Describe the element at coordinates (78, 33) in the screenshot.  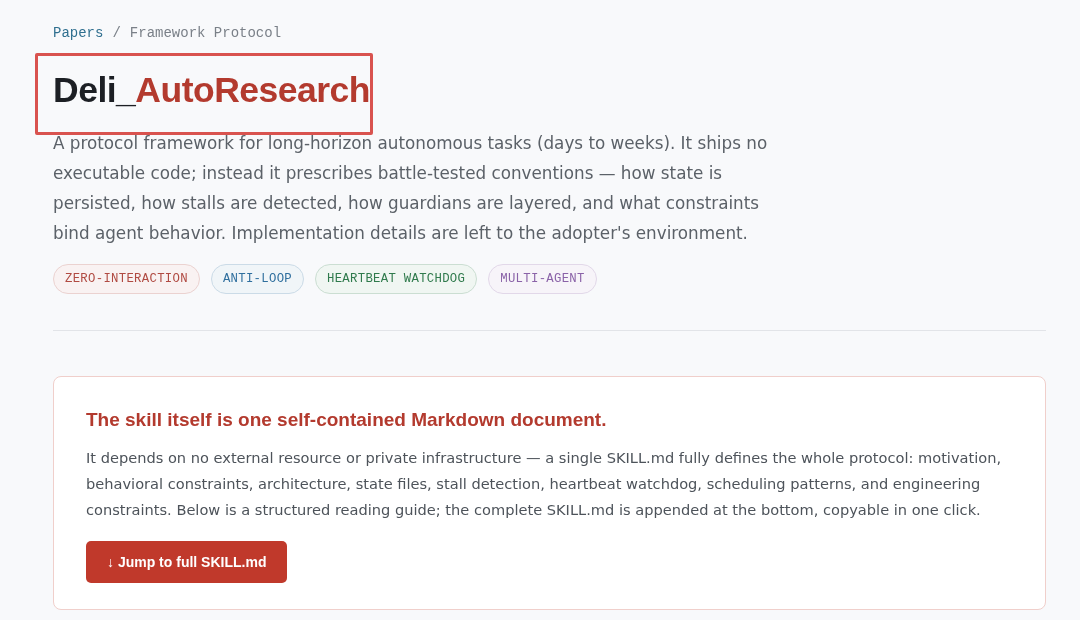
I see `breadcrumb-link: Papers` at that location.